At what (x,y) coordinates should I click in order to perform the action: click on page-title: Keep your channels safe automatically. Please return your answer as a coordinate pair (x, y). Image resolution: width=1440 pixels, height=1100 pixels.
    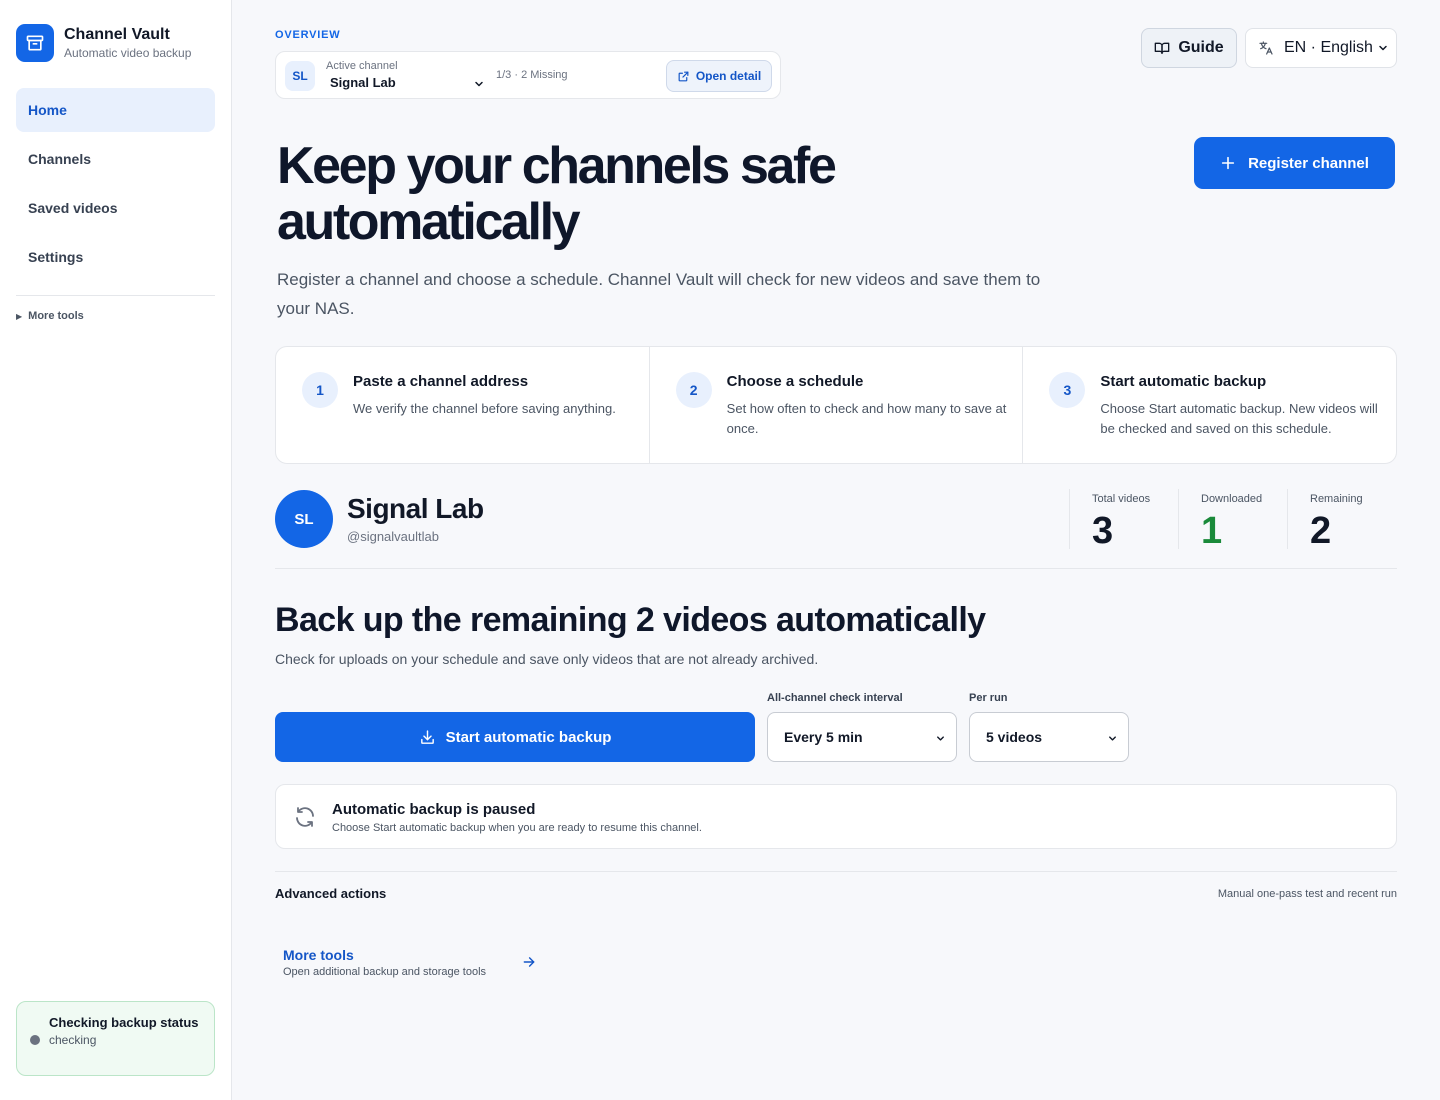
    Looking at the image, I should click on (557, 194).